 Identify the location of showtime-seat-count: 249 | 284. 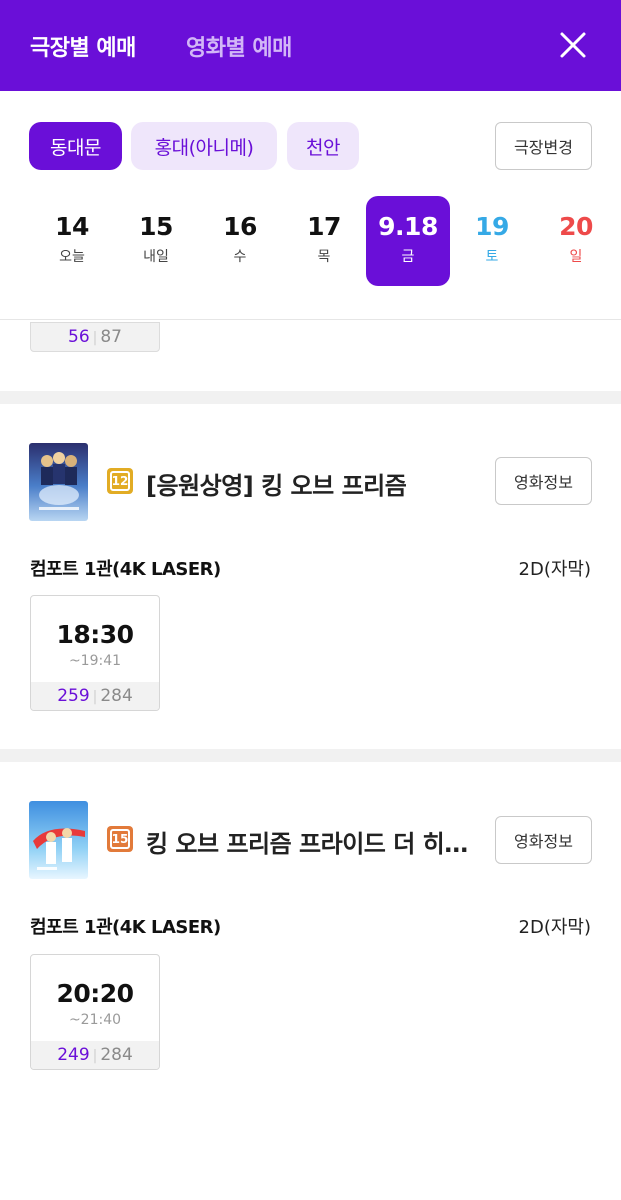
(95, 1055).